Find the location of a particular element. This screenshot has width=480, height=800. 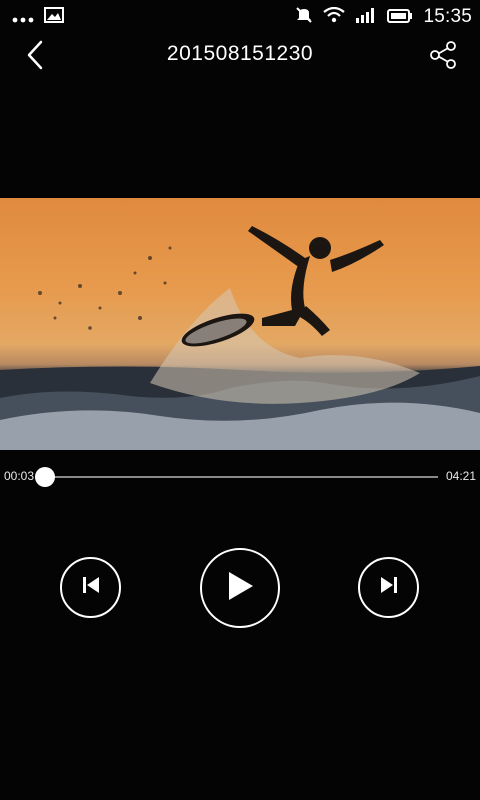

status-bar: 15:35 is located at coordinates (240, 17).